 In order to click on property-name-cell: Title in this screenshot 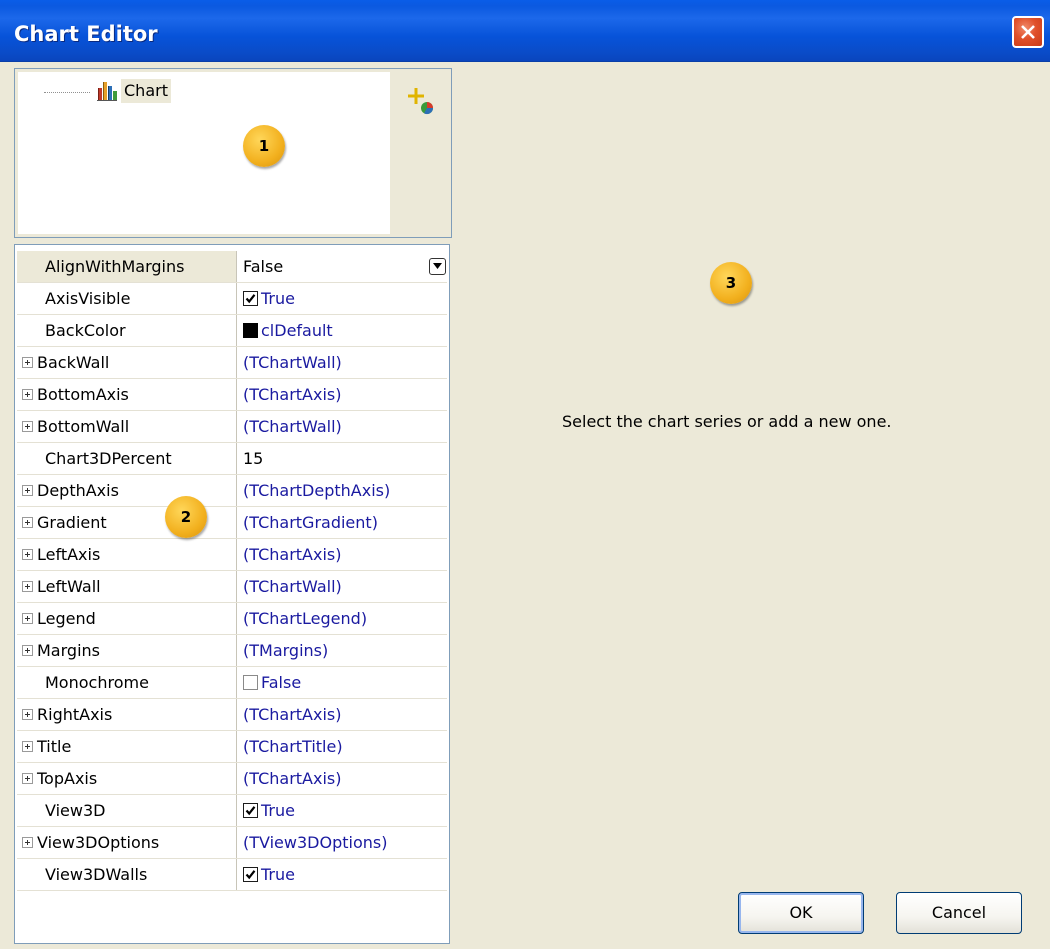, I will do `click(127, 746)`.